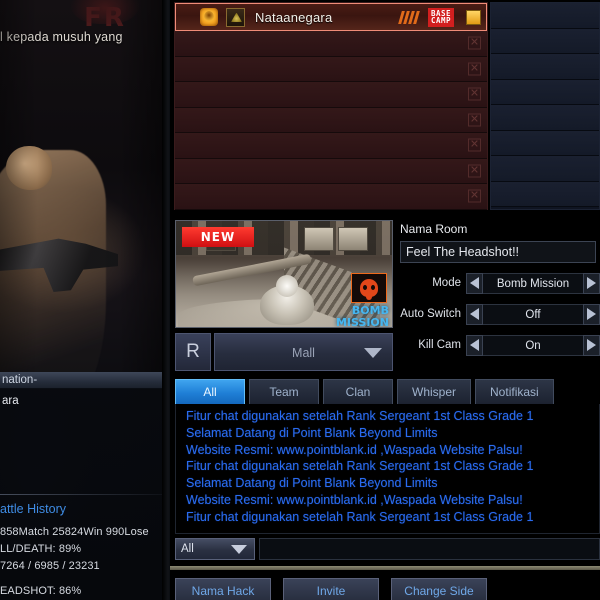 This screenshot has height=600, width=600. I want to click on info-divider, so click(84, 494).